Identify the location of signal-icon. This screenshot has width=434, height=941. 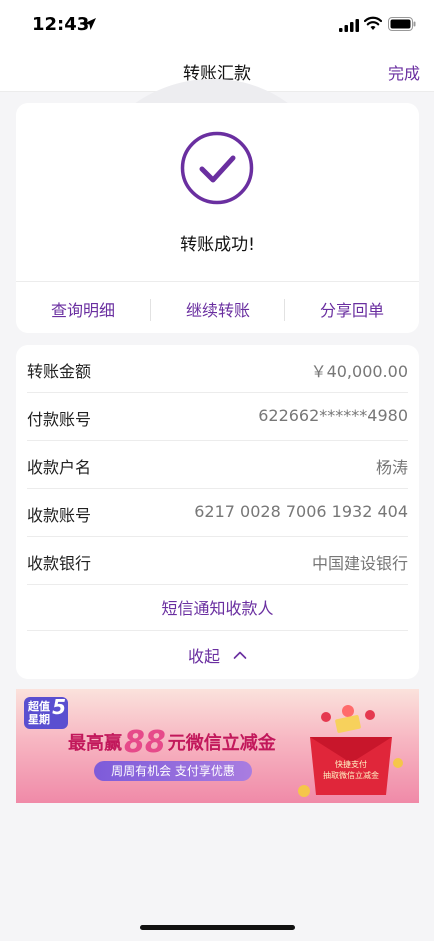
(349, 25).